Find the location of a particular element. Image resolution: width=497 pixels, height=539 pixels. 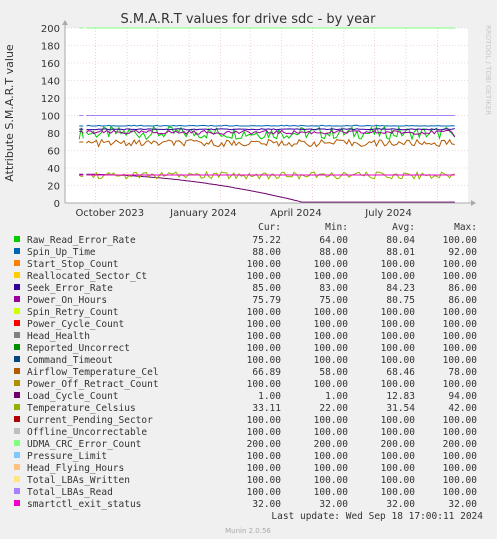

y-tick-label: 100 is located at coordinates (50, 117).